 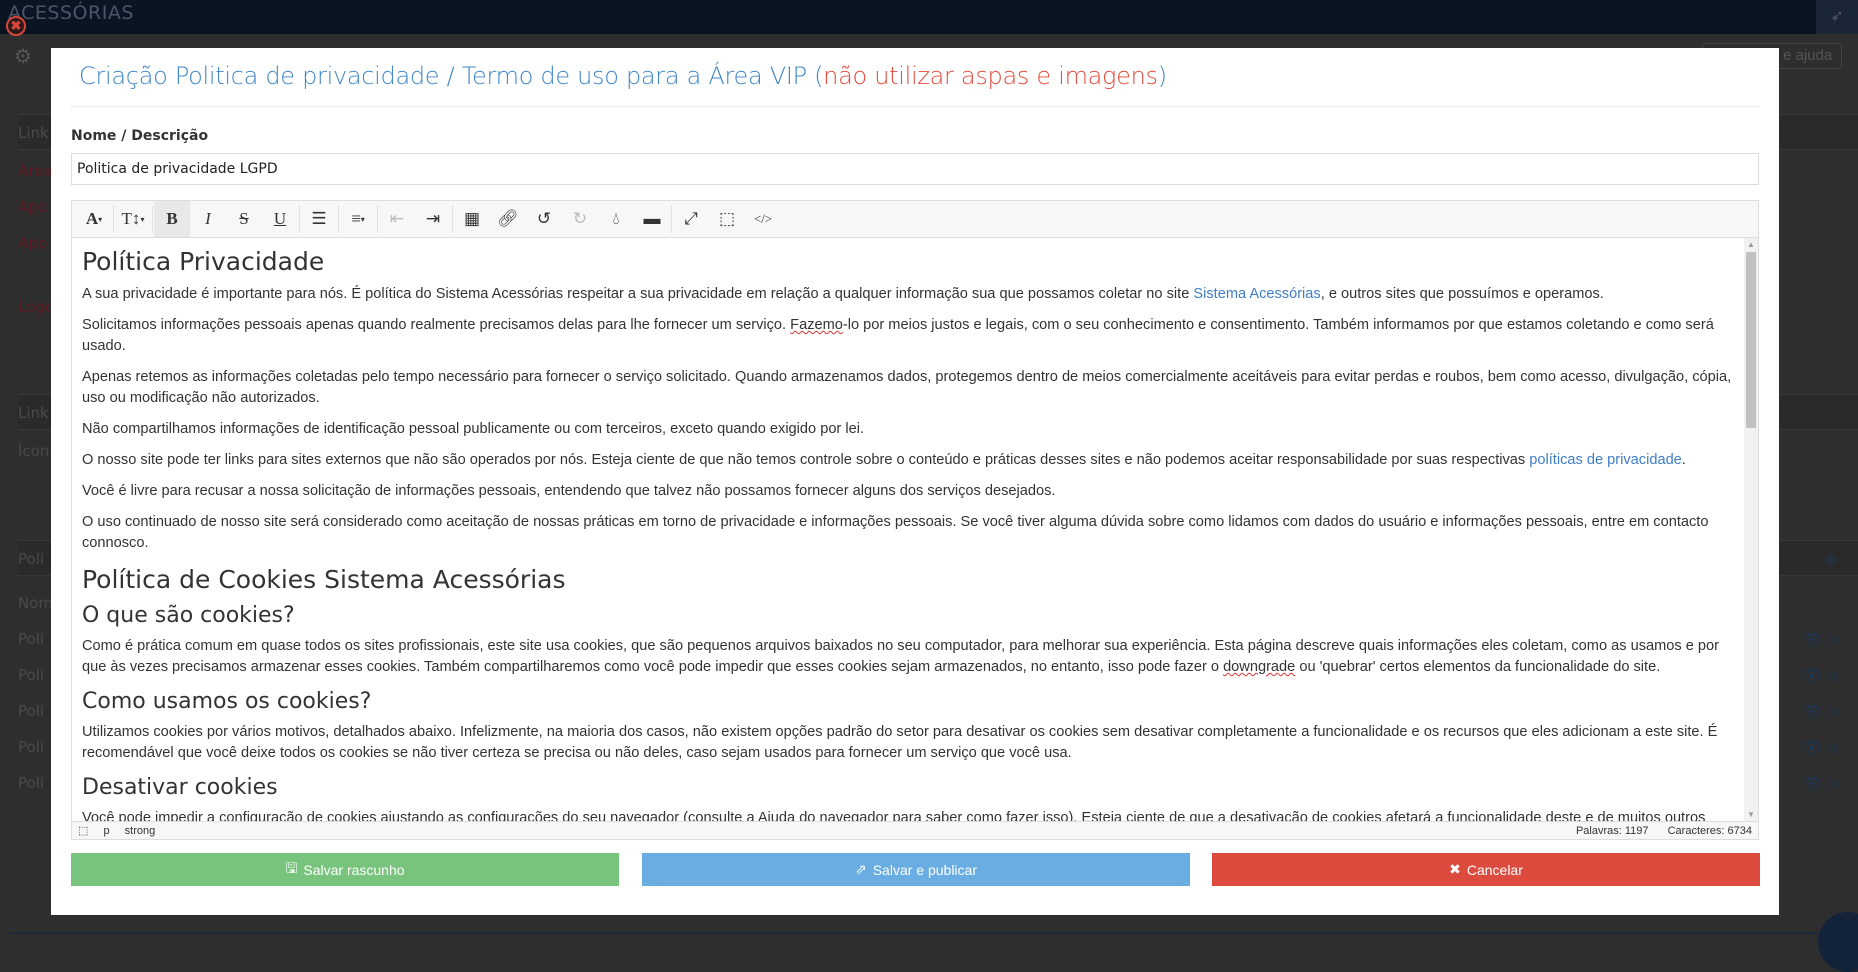 What do you see at coordinates (140, 136) in the screenshot?
I see `name-label: Nome / Descrição` at bounding box center [140, 136].